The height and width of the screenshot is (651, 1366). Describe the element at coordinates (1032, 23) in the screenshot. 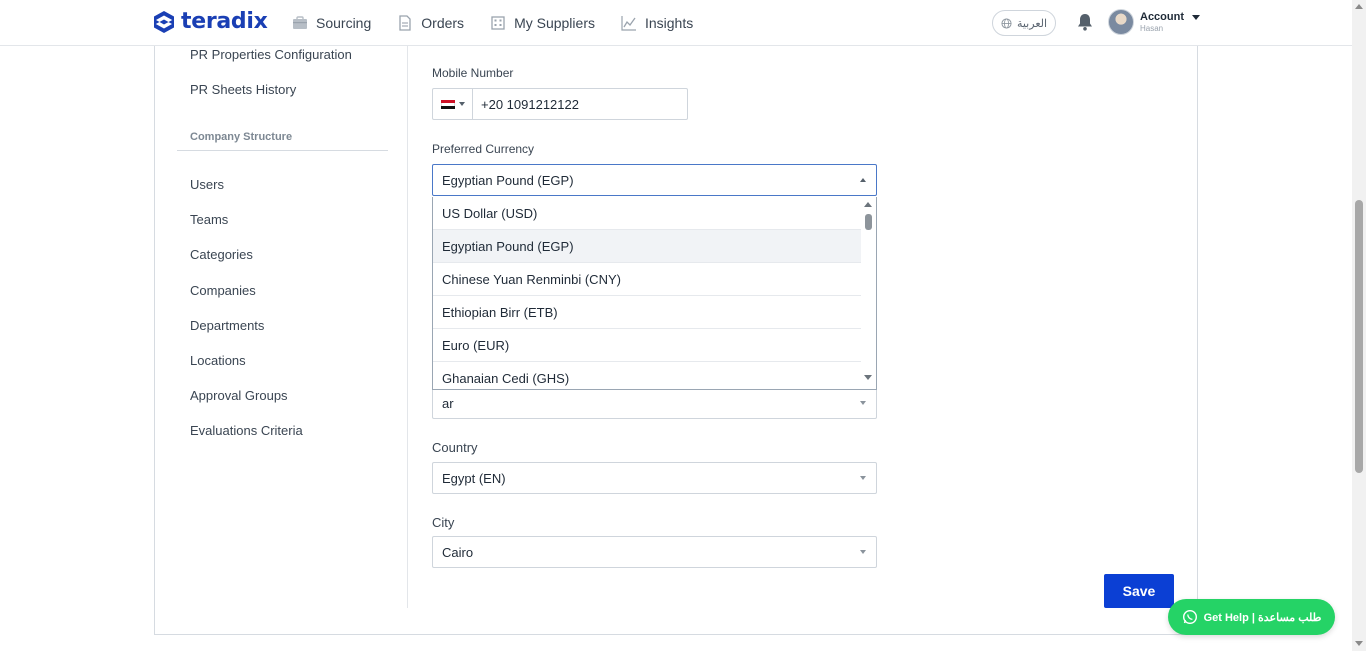

I see `language-switch-label: العربية` at that location.